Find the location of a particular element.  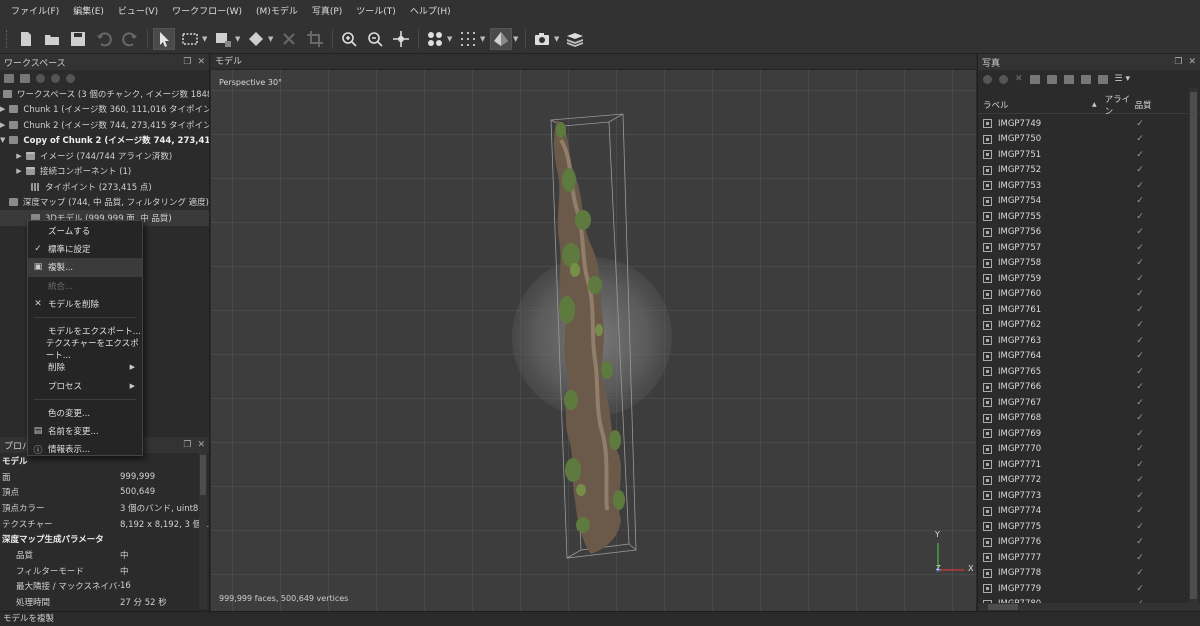

zoom-out-icon is located at coordinates (375, 39).